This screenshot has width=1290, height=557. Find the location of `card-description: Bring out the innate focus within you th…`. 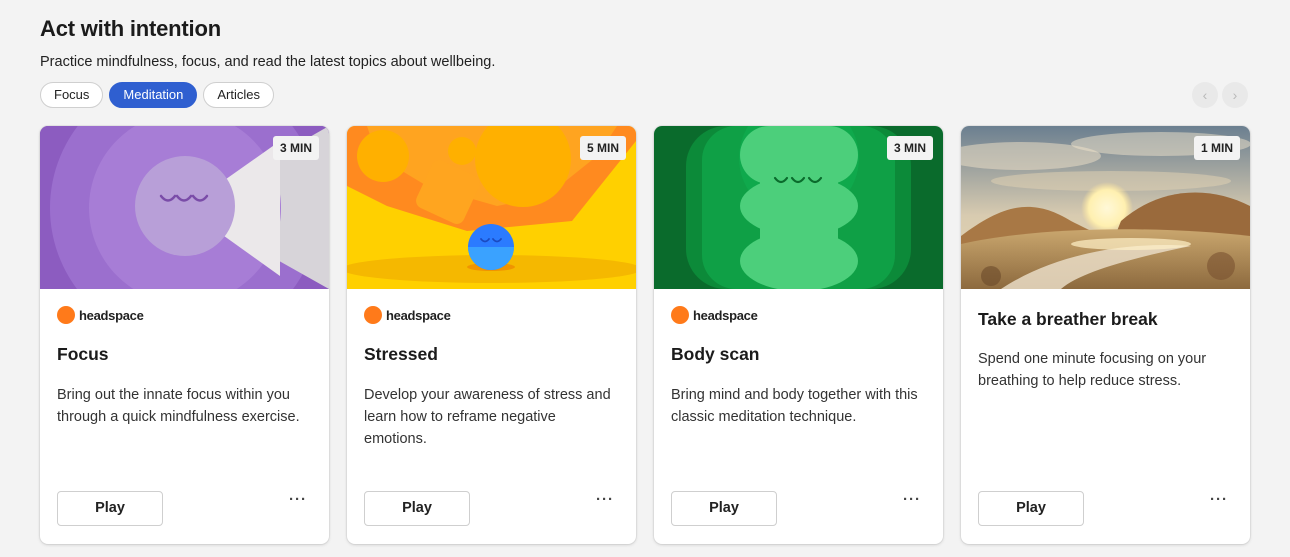

card-description: Bring out the innate focus within you th… is located at coordinates (178, 406).